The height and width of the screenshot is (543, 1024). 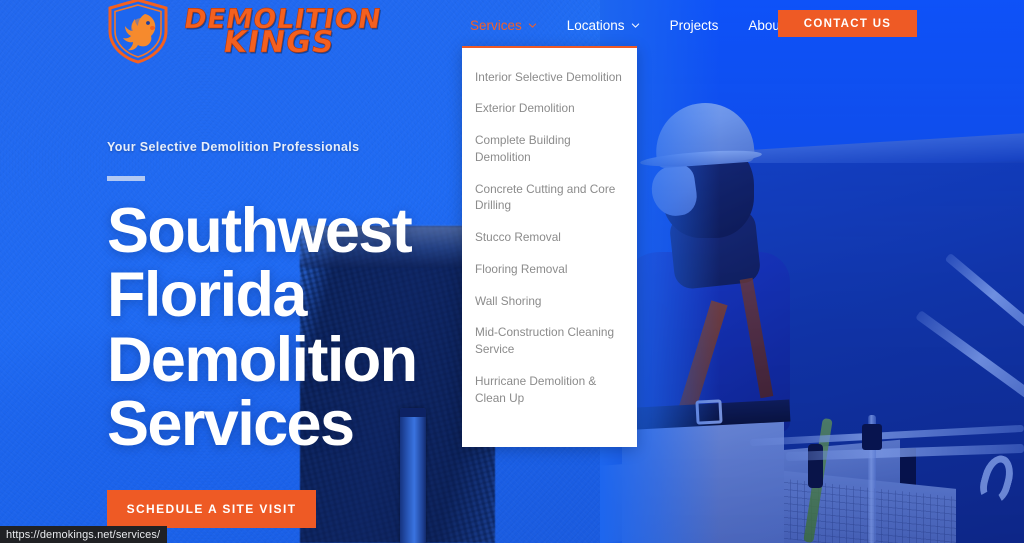 What do you see at coordinates (549, 149) in the screenshot?
I see `dropdown-item-complete-building-demolition: Complete Building Demolition` at bounding box center [549, 149].